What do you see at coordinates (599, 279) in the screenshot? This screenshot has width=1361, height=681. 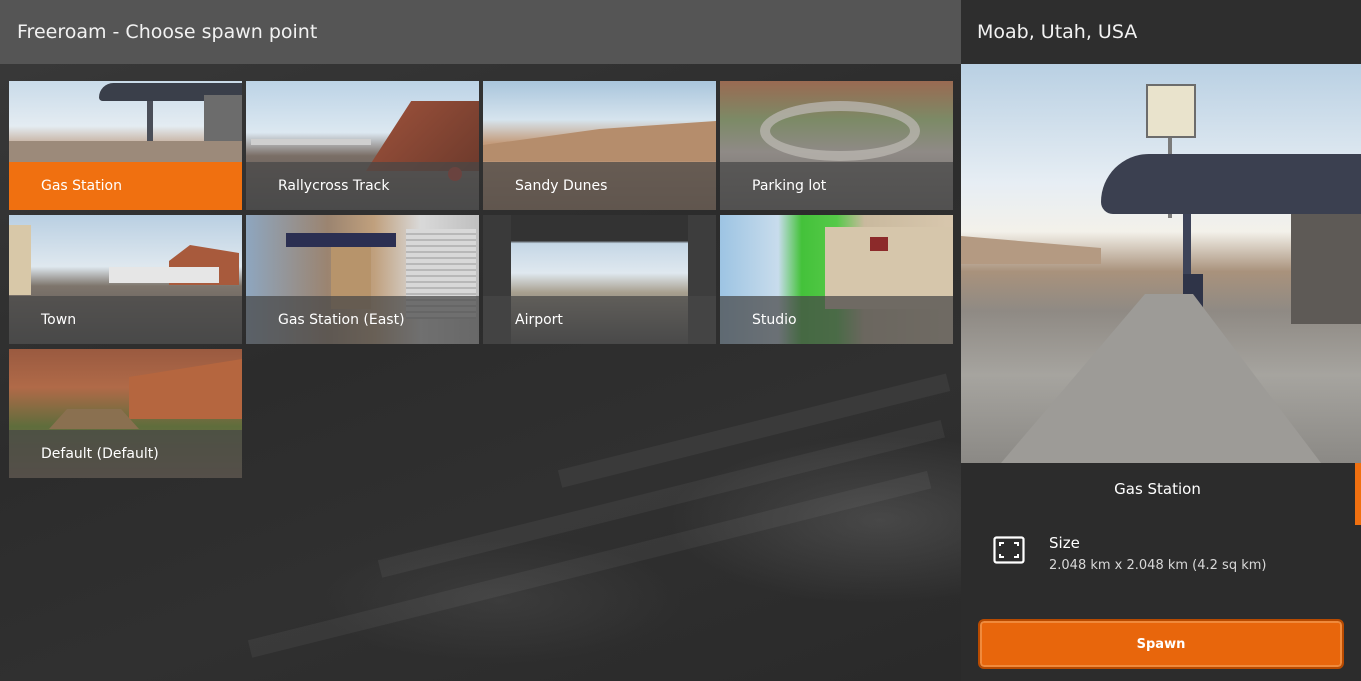 I see `spawn-tile-airport: Airport` at bounding box center [599, 279].